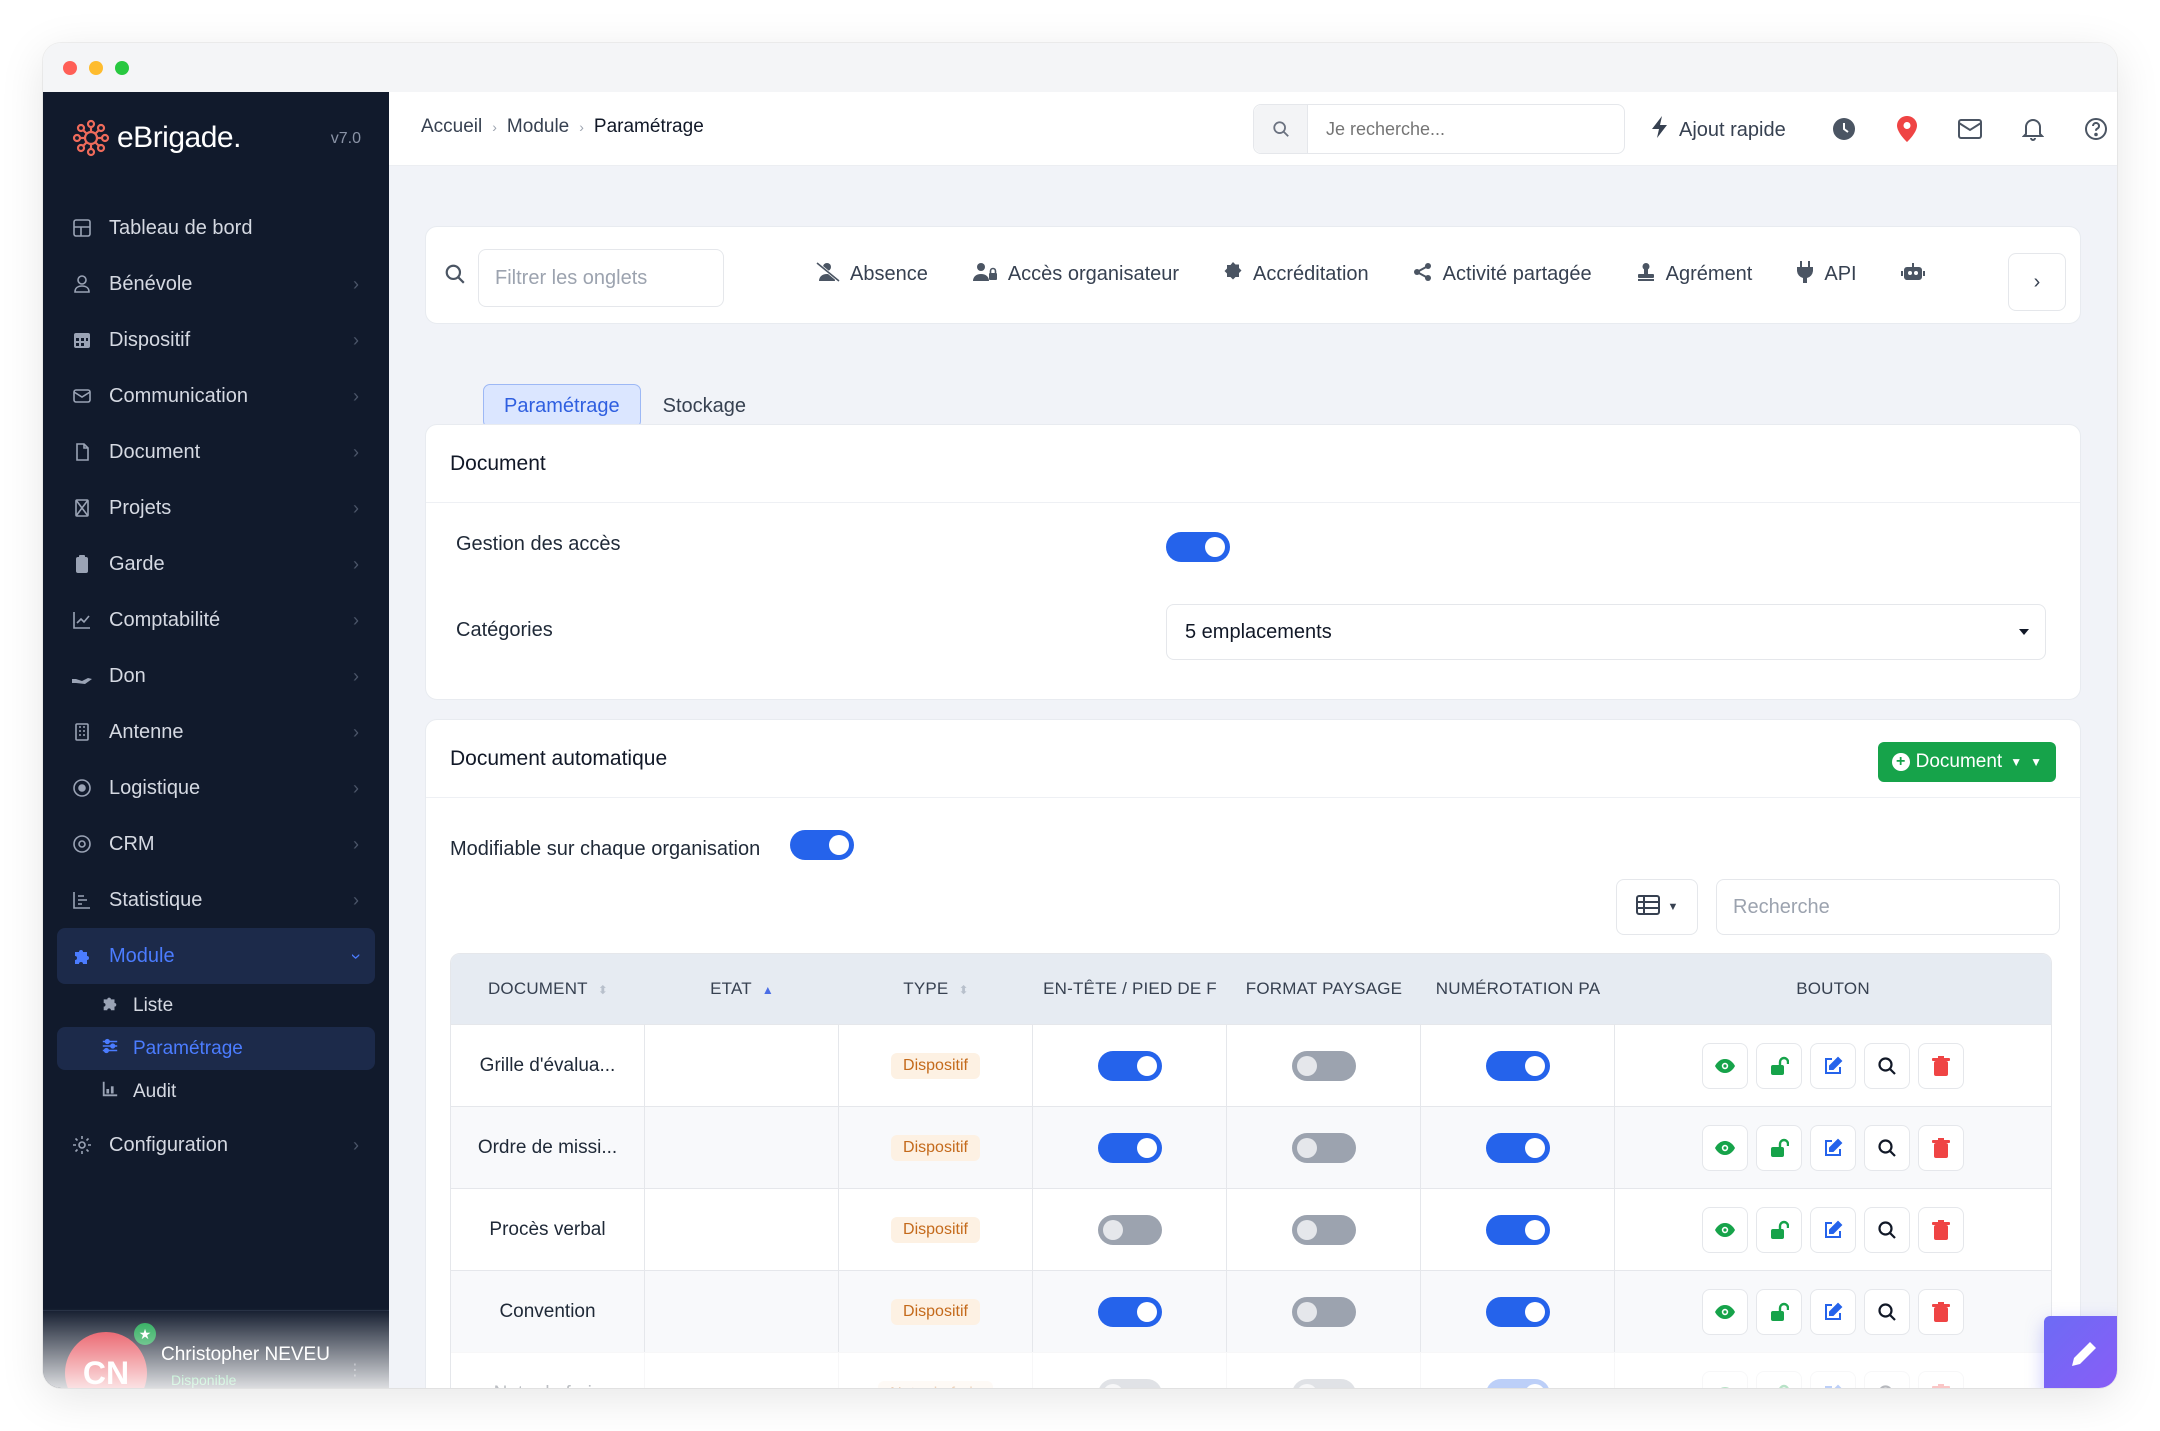 Image resolution: width=2160 pixels, height=1431 pixels. What do you see at coordinates (1718, 130) in the screenshot?
I see `quick-add-button: Ajout rapide` at bounding box center [1718, 130].